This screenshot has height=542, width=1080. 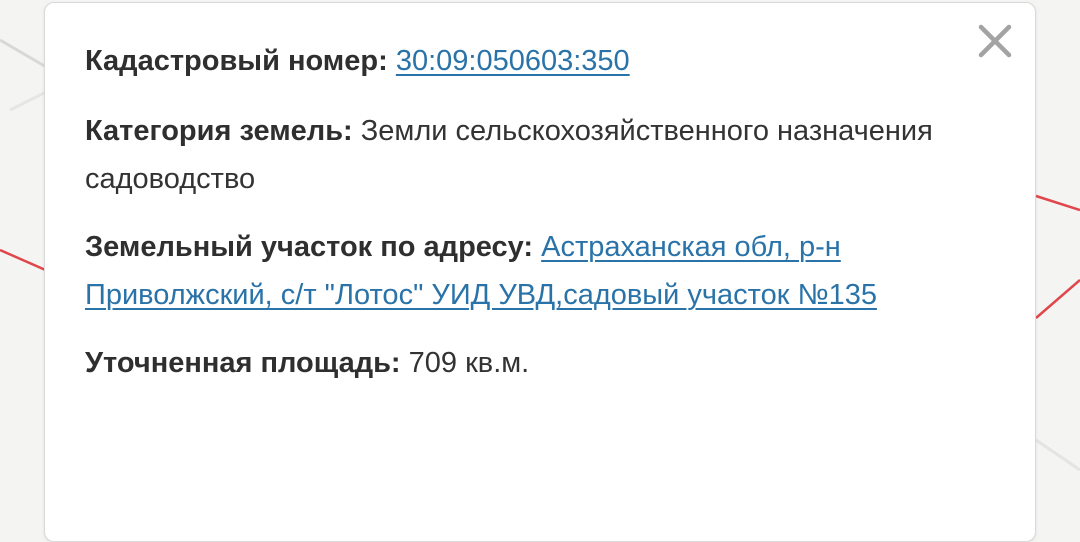 I want to click on area-row: Уточненная площадь: 709 кв.м., so click(x=525, y=363).